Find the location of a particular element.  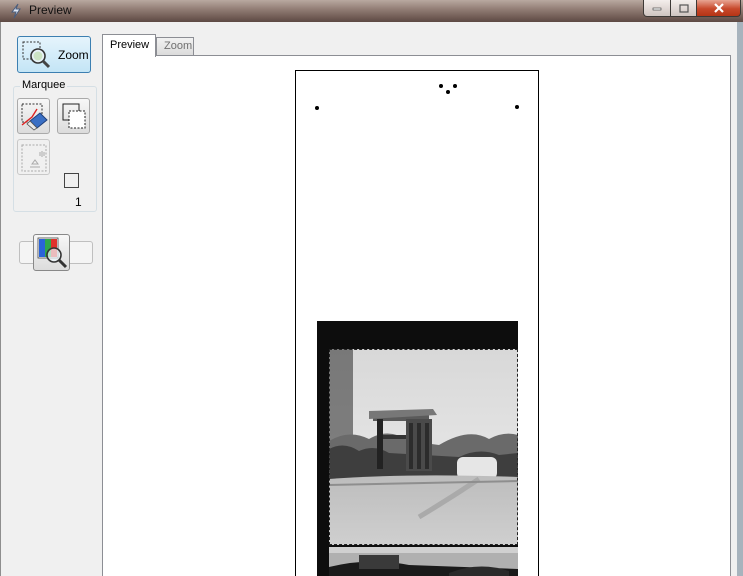

next-film-frame is located at coordinates (423, 561).